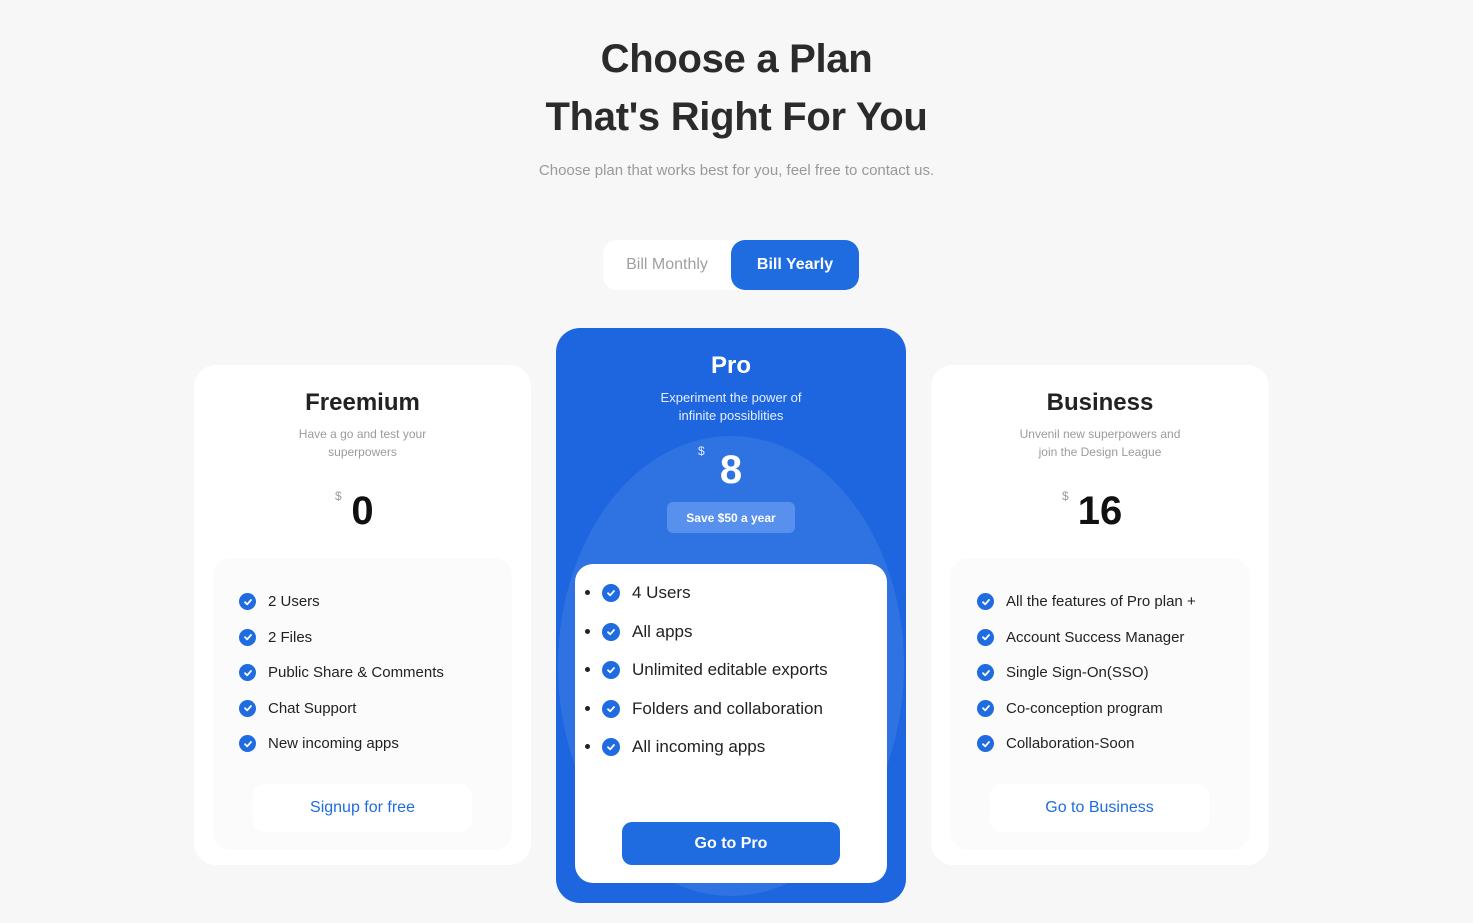 Image resolution: width=1473 pixels, height=923 pixels. What do you see at coordinates (362, 808) in the screenshot?
I see `signup-free-button: Signup for free` at bounding box center [362, 808].